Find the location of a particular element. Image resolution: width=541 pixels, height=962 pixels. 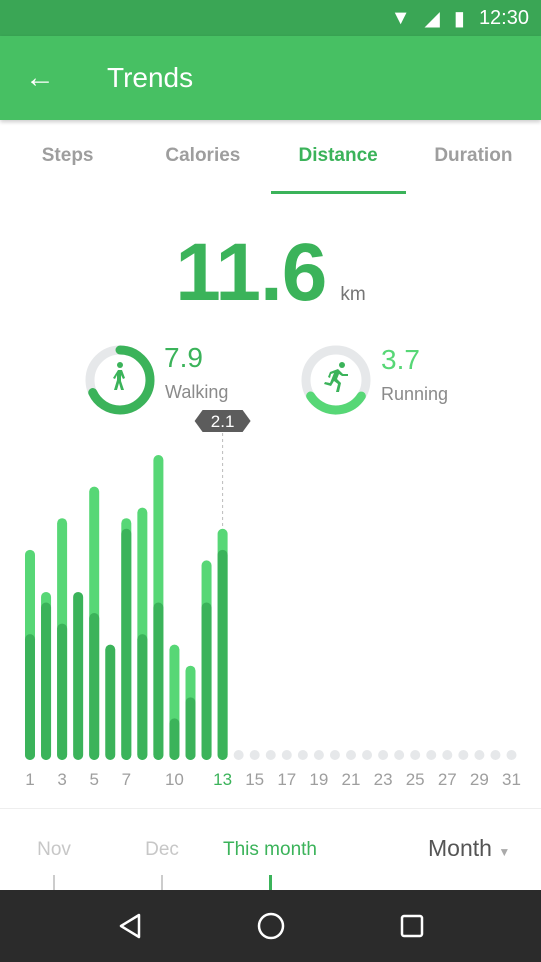

tab-steps: Steps is located at coordinates (67, 157).